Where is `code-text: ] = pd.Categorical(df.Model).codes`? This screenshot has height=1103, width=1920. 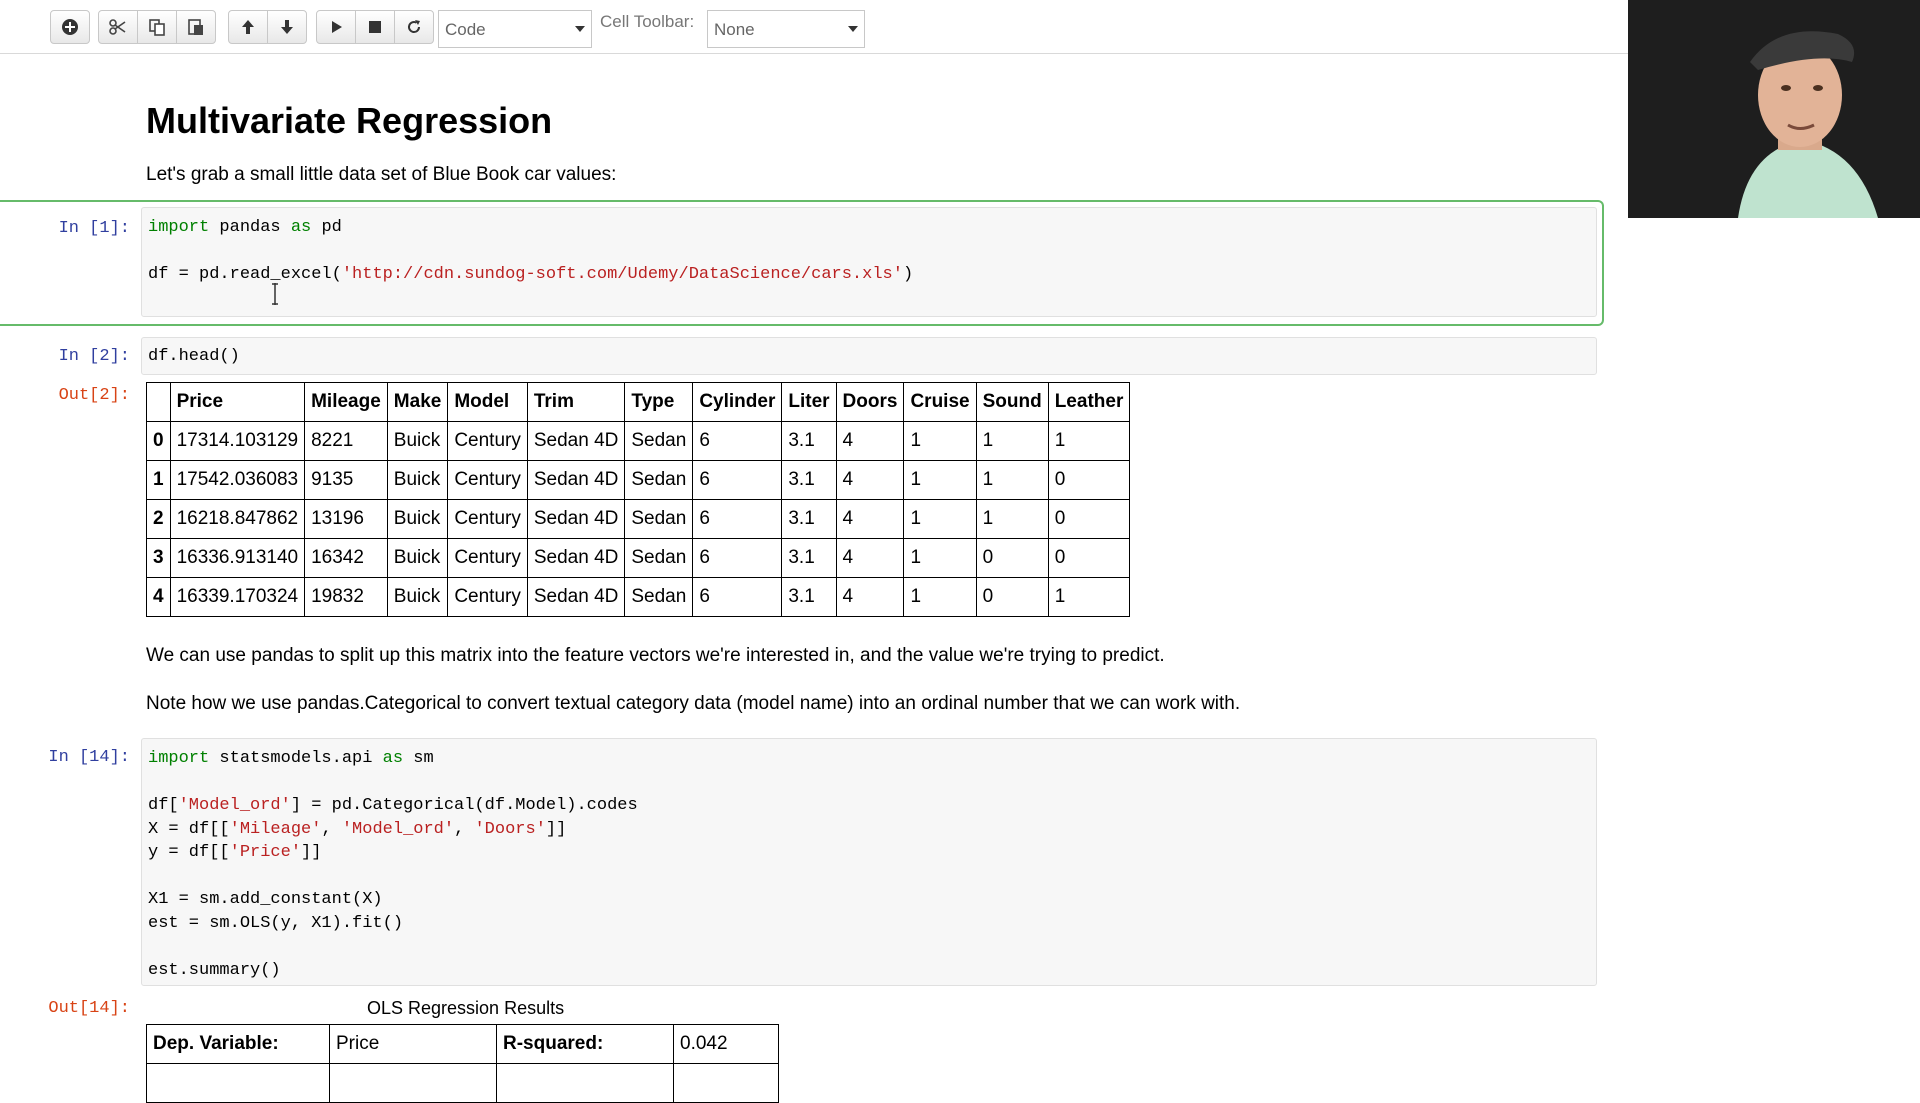 code-text: ] = pd.Categorical(df.Model).codes is located at coordinates (464, 805).